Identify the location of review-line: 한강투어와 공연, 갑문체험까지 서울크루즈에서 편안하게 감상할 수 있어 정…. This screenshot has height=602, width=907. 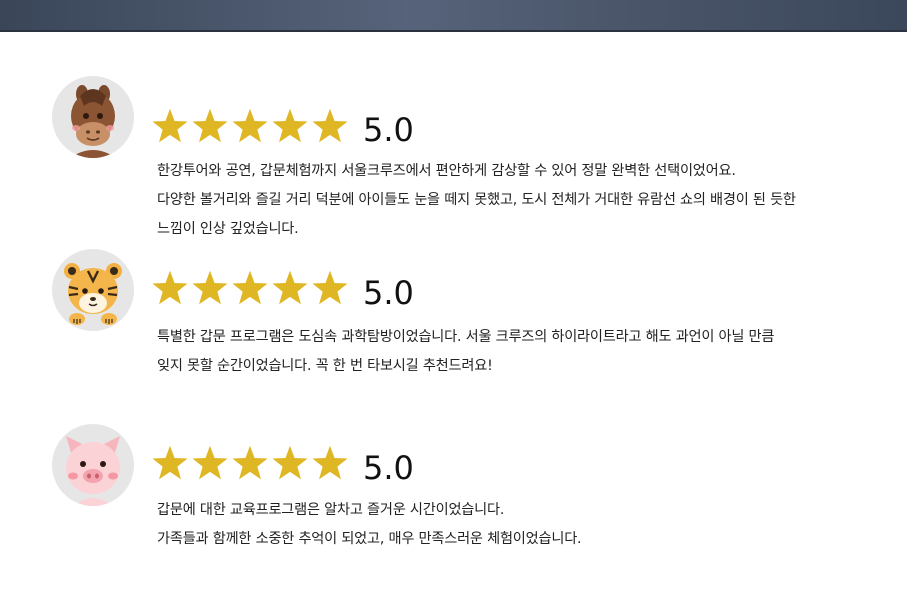
(446, 171).